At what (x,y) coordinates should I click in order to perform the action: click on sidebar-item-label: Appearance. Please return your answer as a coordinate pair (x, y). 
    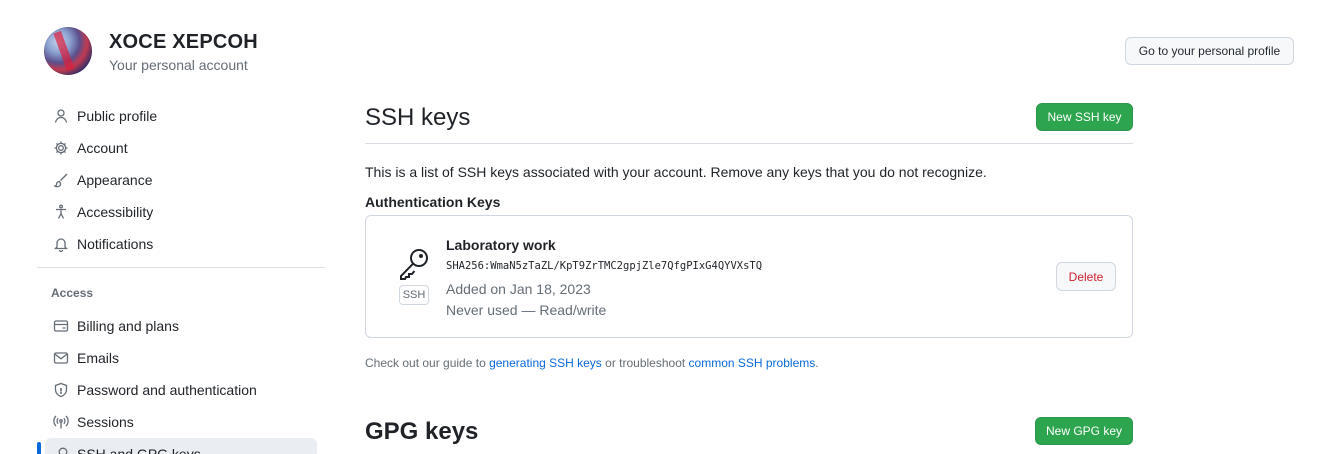
    Looking at the image, I should click on (115, 180).